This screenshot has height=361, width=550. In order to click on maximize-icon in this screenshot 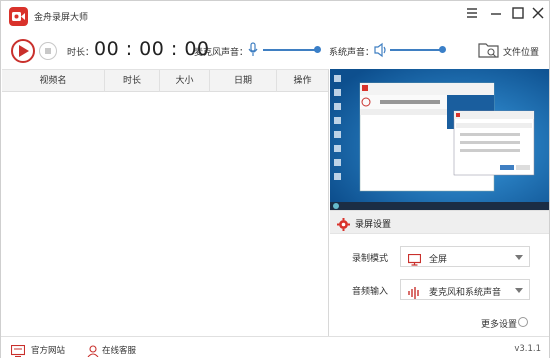, I will do `click(519, 14)`.